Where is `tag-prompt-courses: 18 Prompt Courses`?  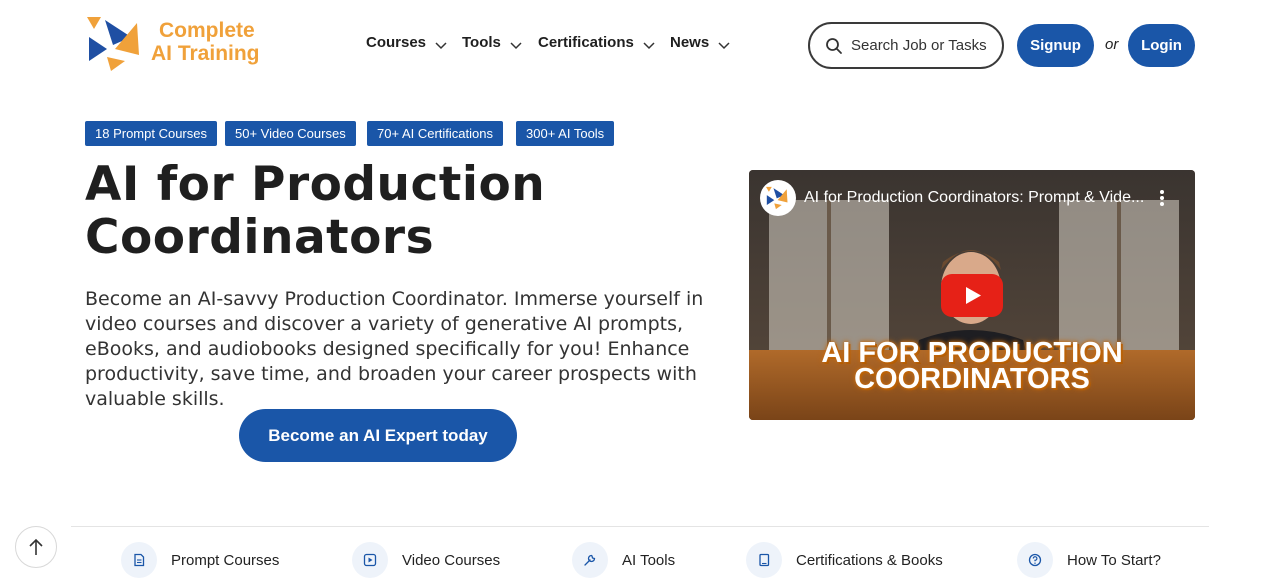
tag-prompt-courses: 18 Prompt Courses is located at coordinates (151, 133).